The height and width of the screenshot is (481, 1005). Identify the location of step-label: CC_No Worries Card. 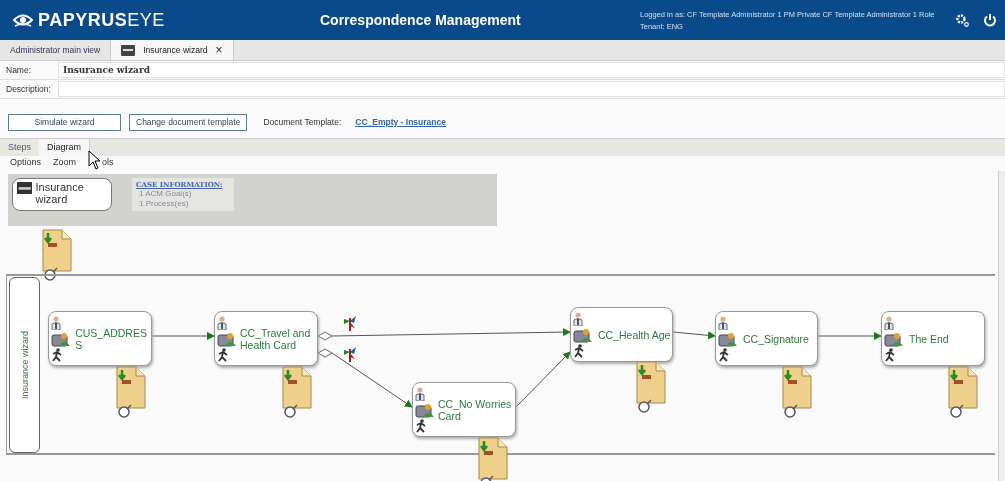
(475, 409).